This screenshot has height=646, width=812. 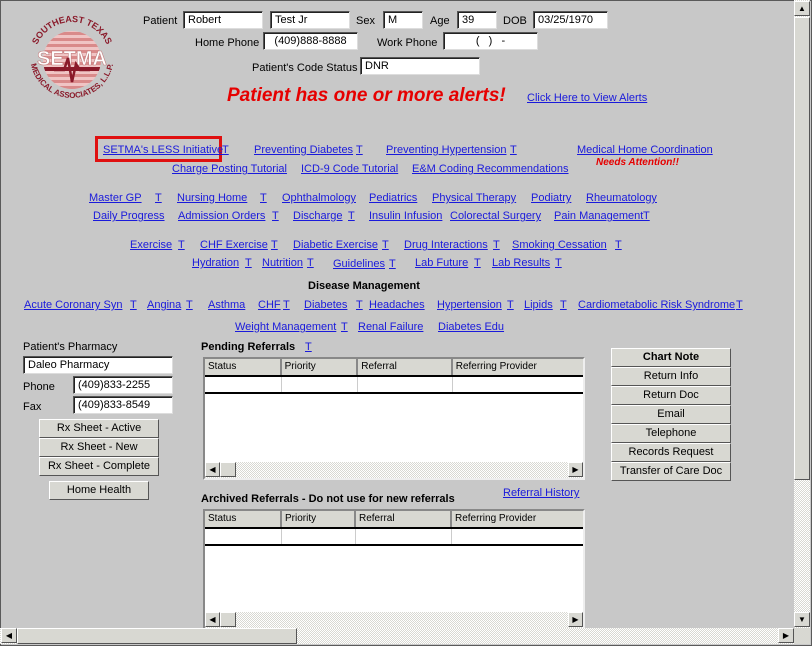 What do you see at coordinates (559, 245) in the screenshot?
I see `smoking-cessation-link: Smoking Cessation` at bounding box center [559, 245].